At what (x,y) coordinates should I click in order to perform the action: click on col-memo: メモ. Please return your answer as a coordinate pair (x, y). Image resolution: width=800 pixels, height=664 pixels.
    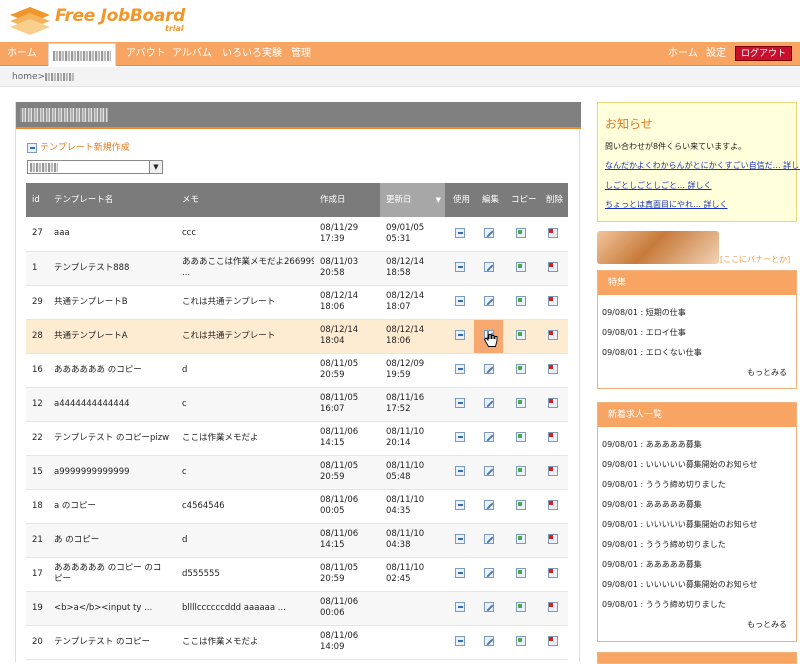
    Looking at the image, I should click on (245, 200).